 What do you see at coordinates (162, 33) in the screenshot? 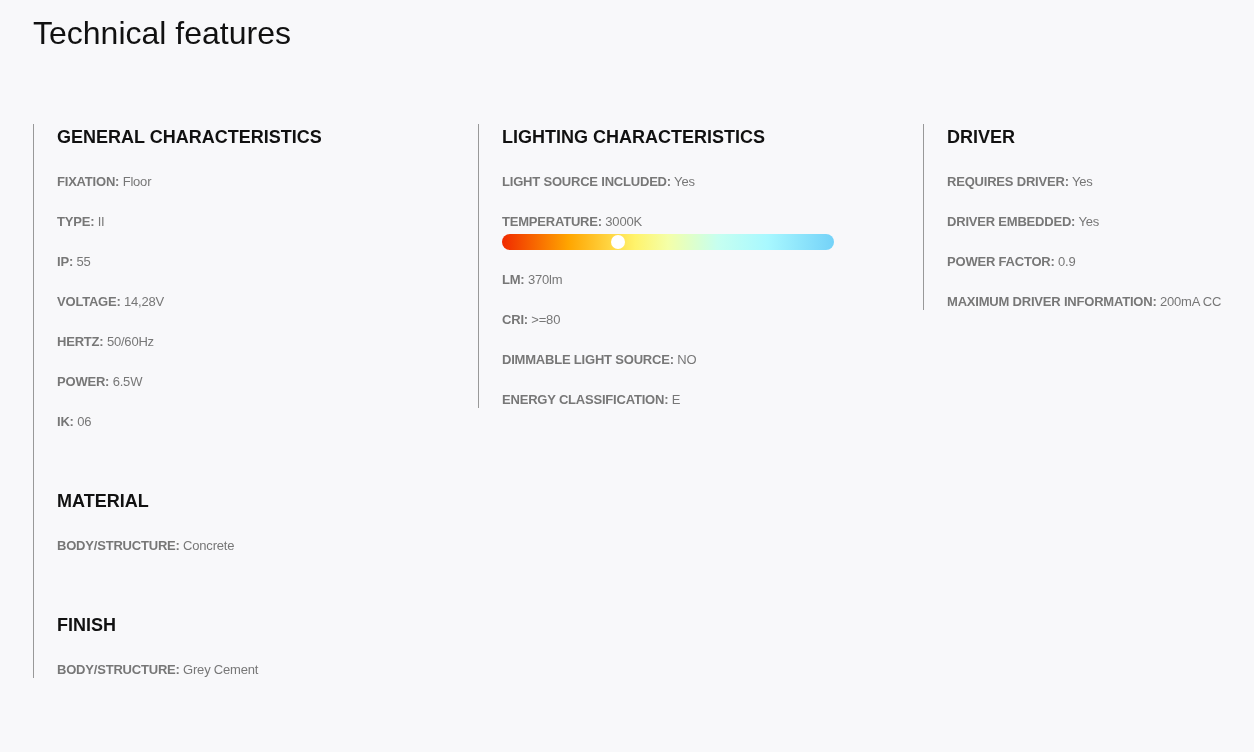
I see `page-title: Technical features` at bounding box center [162, 33].